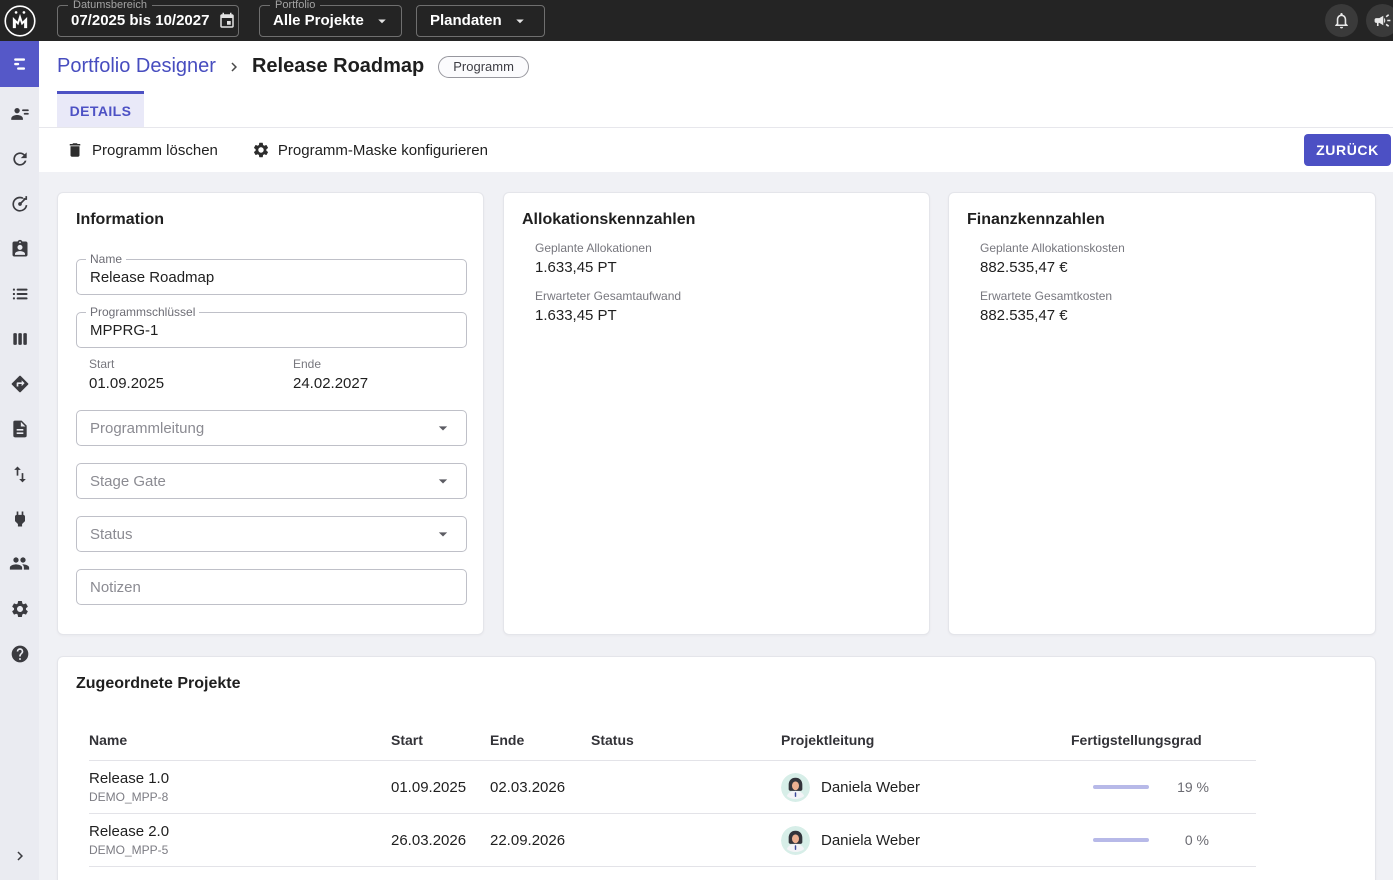  What do you see at coordinates (261, 150) in the screenshot?
I see `gear-icon` at bounding box center [261, 150].